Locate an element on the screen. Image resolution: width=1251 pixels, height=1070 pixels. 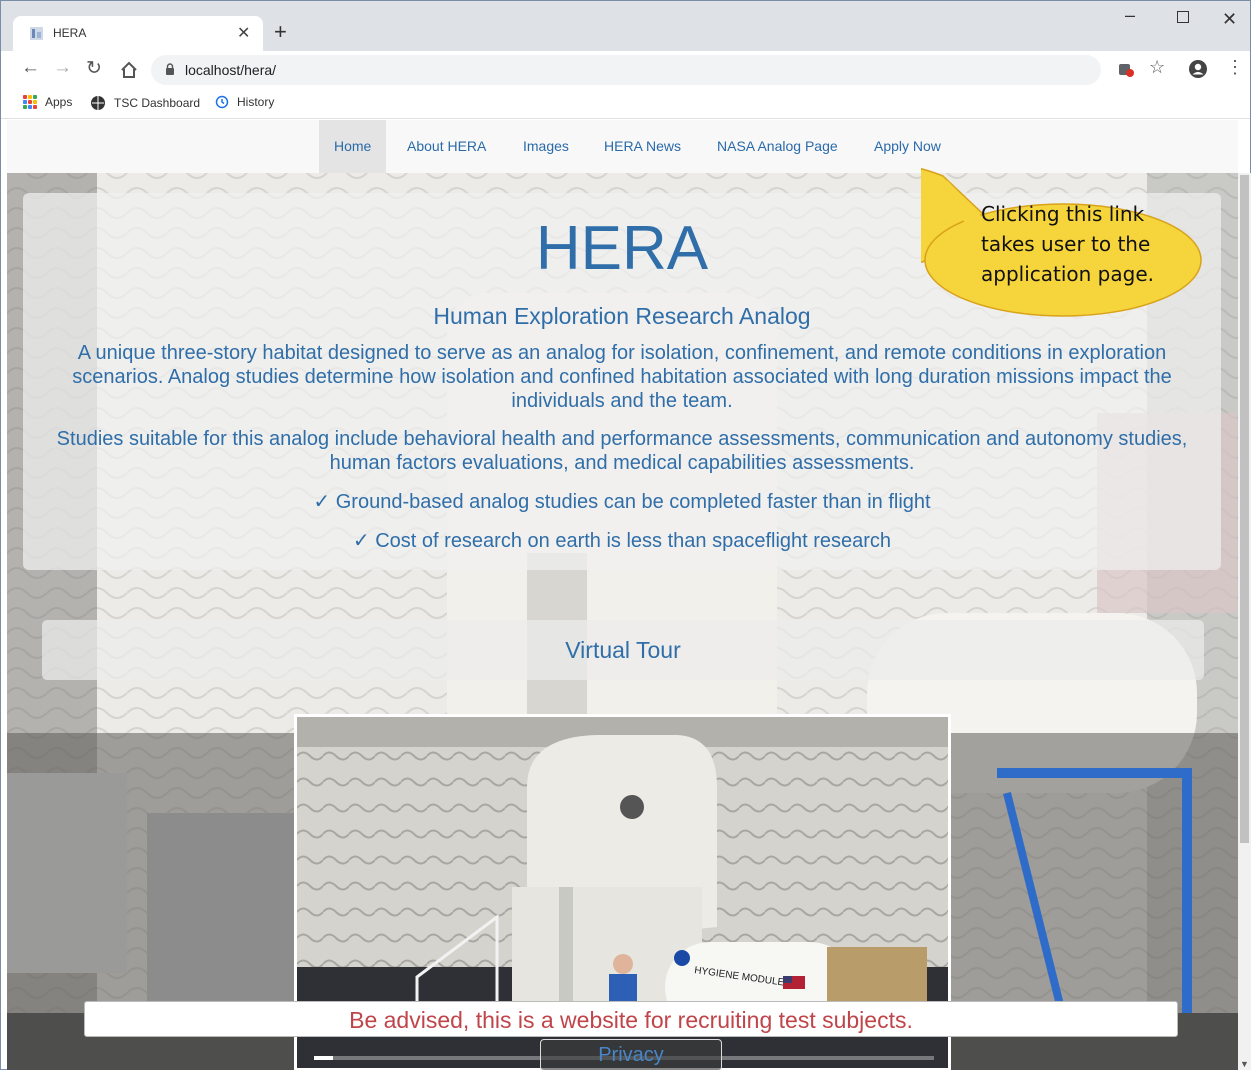
close-tab-icon: ✕ is located at coordinates (243, 33).